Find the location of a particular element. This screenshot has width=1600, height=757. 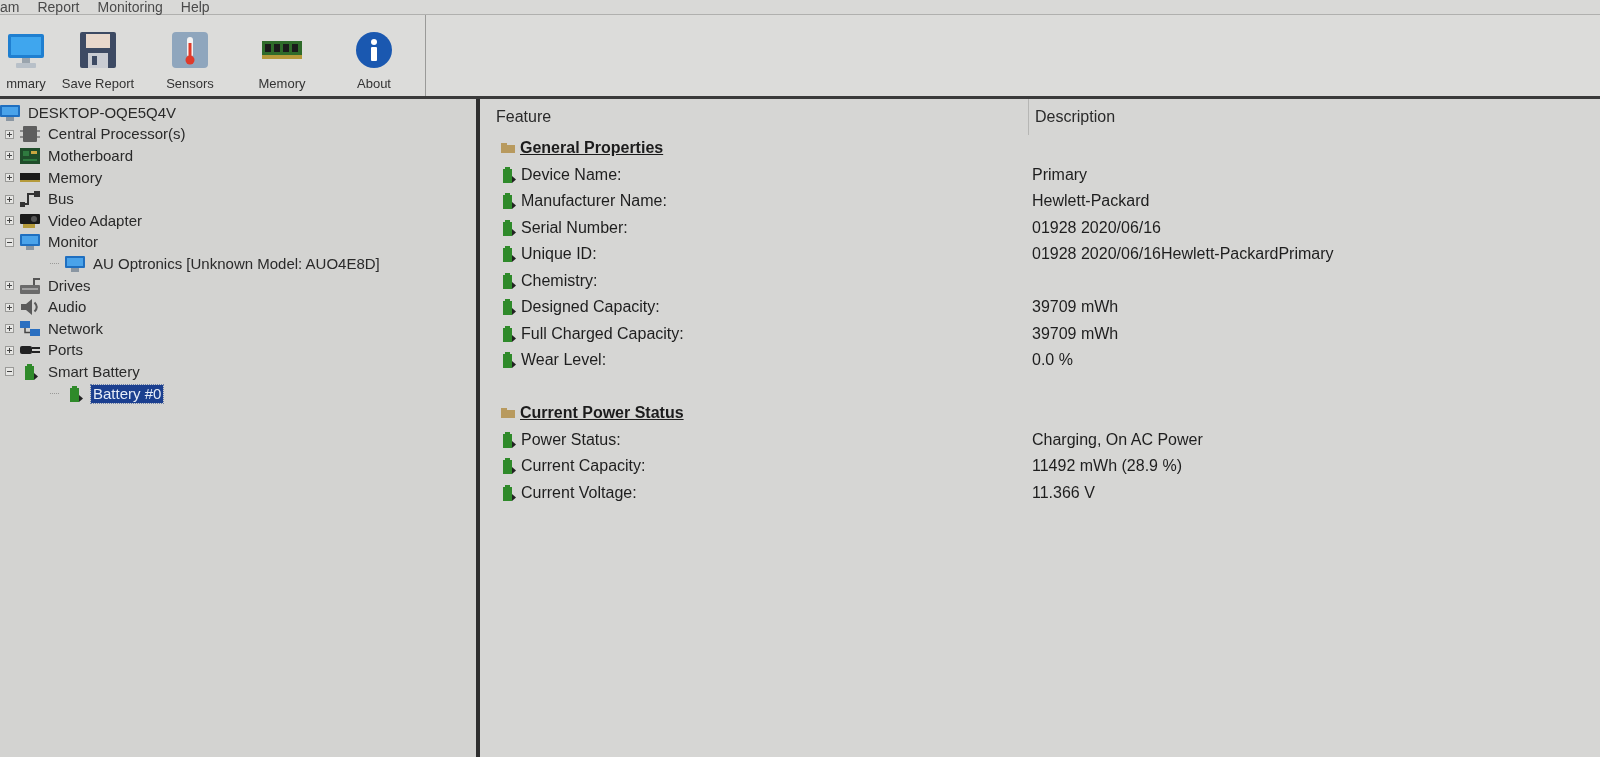

property-name: Manufacturer Name: is located at coordinates (594, 201).